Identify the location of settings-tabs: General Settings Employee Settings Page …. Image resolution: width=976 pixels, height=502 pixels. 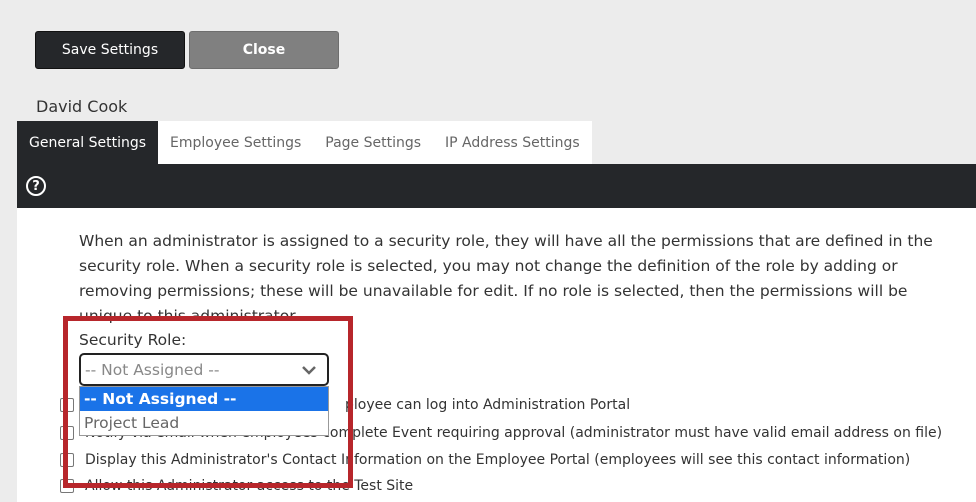
(304, 142).